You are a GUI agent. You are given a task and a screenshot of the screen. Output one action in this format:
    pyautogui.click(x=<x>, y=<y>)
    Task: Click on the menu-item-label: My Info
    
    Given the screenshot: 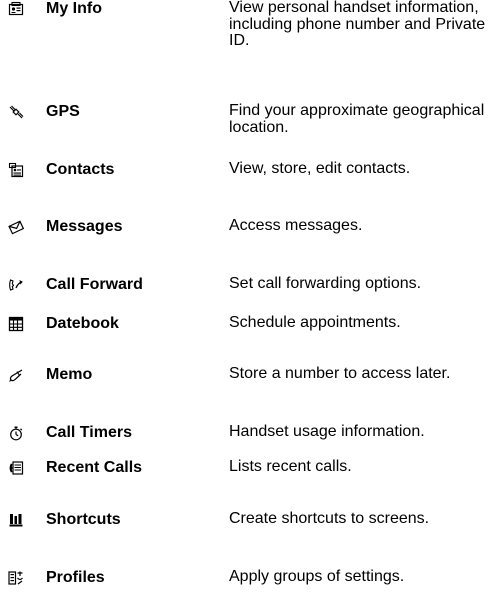 What is the action you would take?
    pyautogui.click(x=74, y=8)
    